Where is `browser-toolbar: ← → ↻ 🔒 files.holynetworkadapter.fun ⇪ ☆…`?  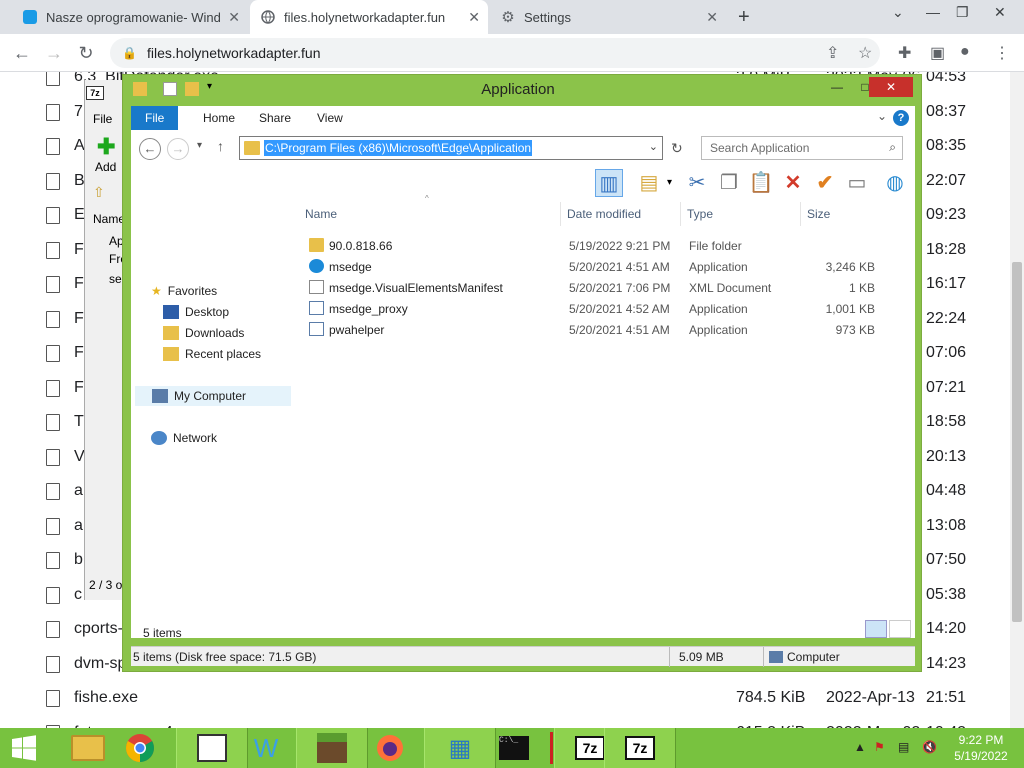
browser-toolbar: ← → ↻ 🔒 files.holynetworkadapter.fun ⇪ ☆… is located at coordinates (512, 53).